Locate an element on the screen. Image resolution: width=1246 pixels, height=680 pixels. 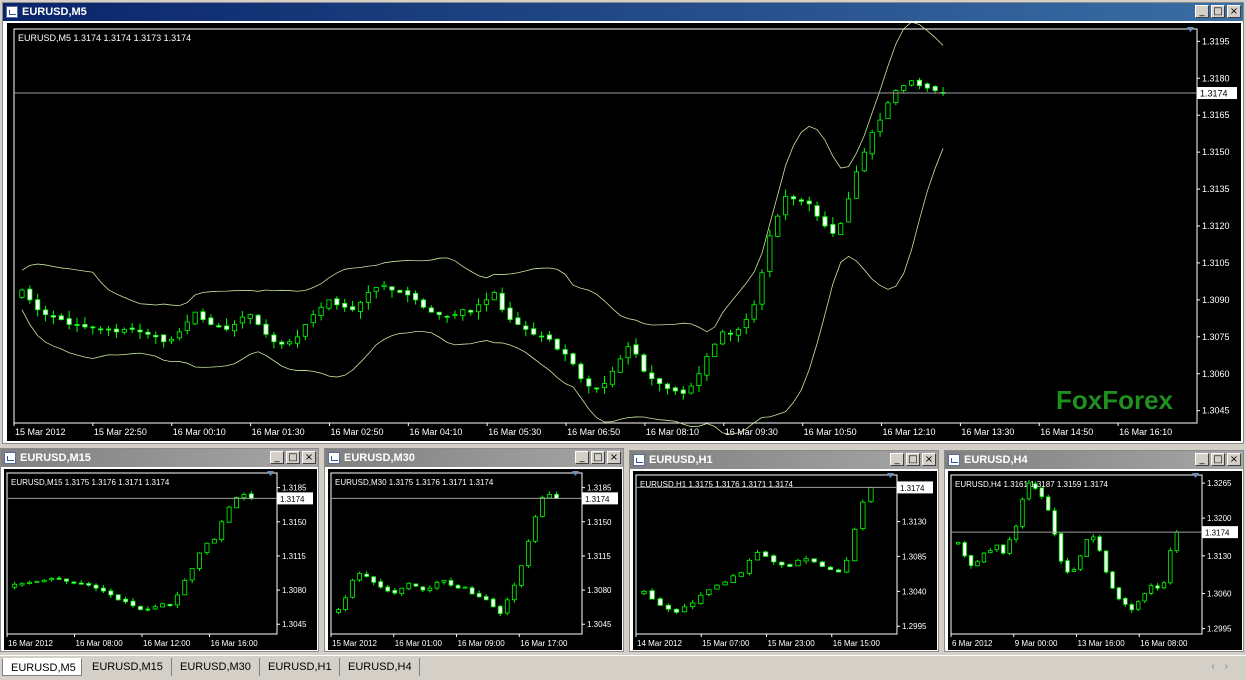
time-label: 16 Mar 01:00 is located at coordinates (419, 643).